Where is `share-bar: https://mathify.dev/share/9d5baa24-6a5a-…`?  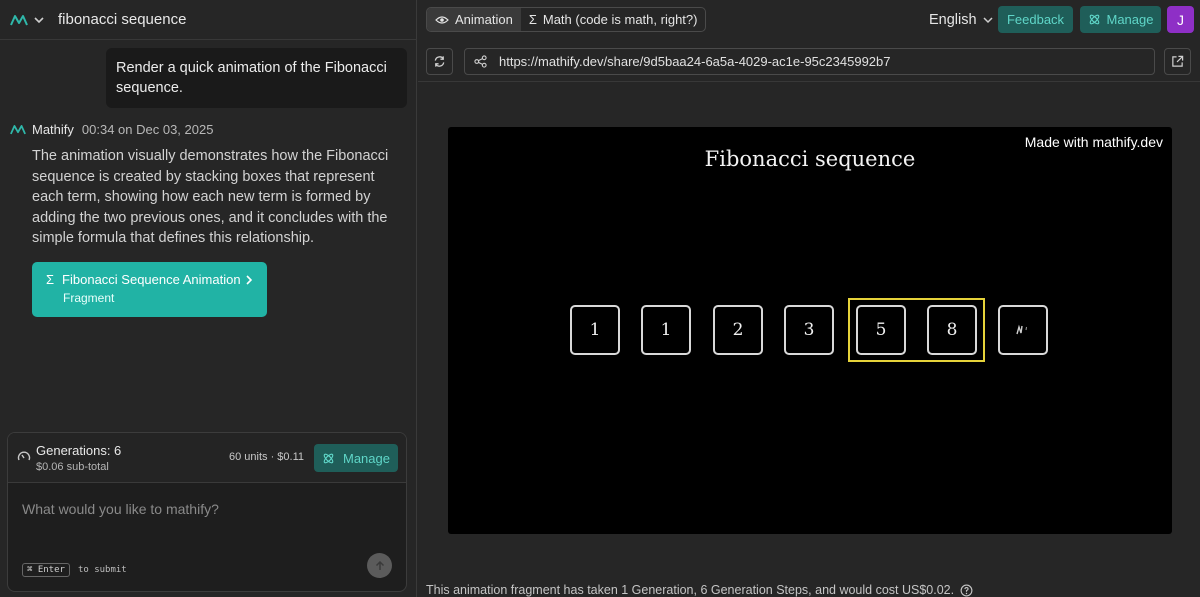
share-bar: https://mathify.dev/share/9d5baa24-6a5a-… is located at coordinates (809, 61).